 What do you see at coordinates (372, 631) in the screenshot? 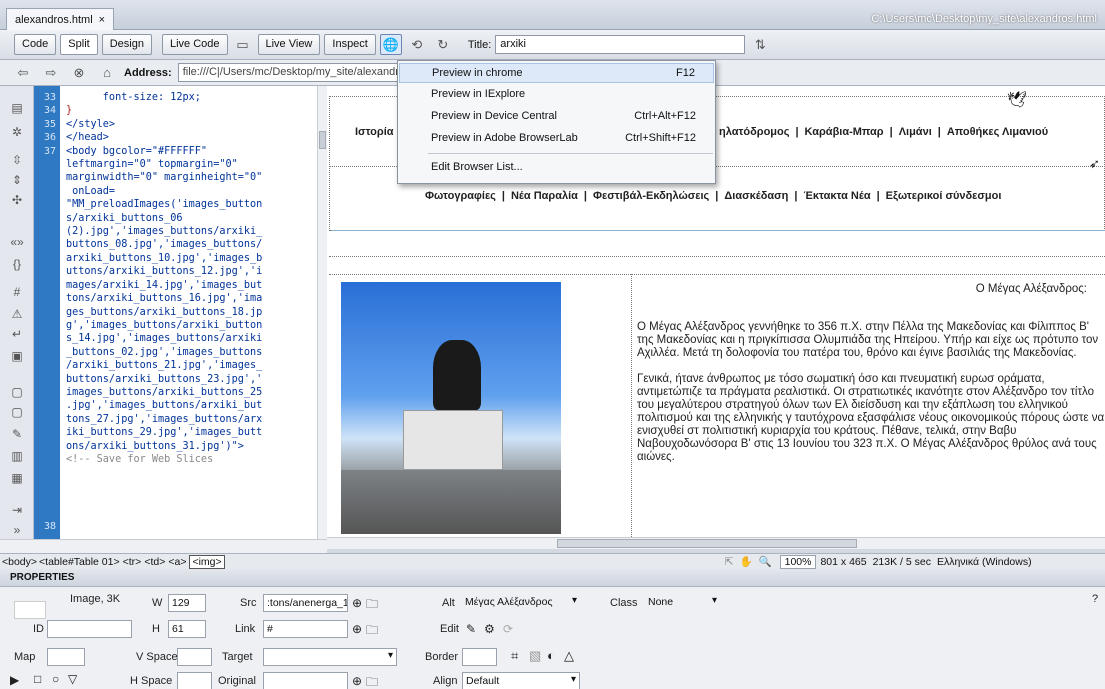
I see `link-browse-folder-icon: 🗀` at bounding box center [372, 631].